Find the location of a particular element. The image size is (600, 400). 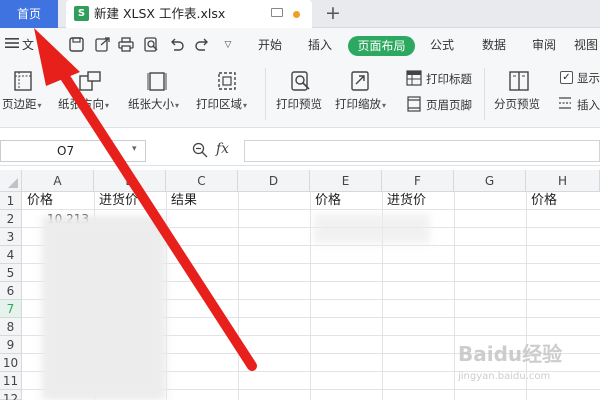

orientation-label: 纸张方向 is located at coordinates (81, 104).